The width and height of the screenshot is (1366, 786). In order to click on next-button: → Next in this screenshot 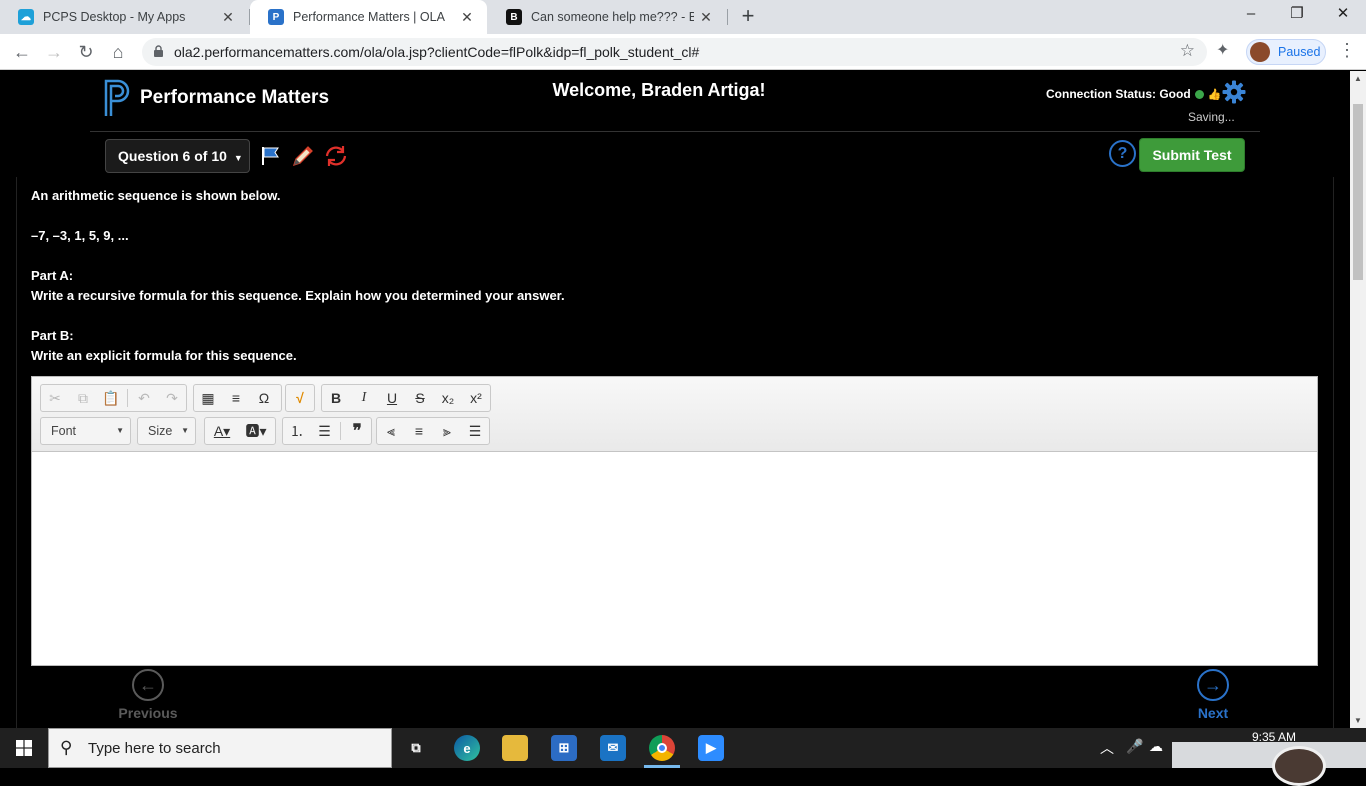, I will do `click(1213, 695)`.